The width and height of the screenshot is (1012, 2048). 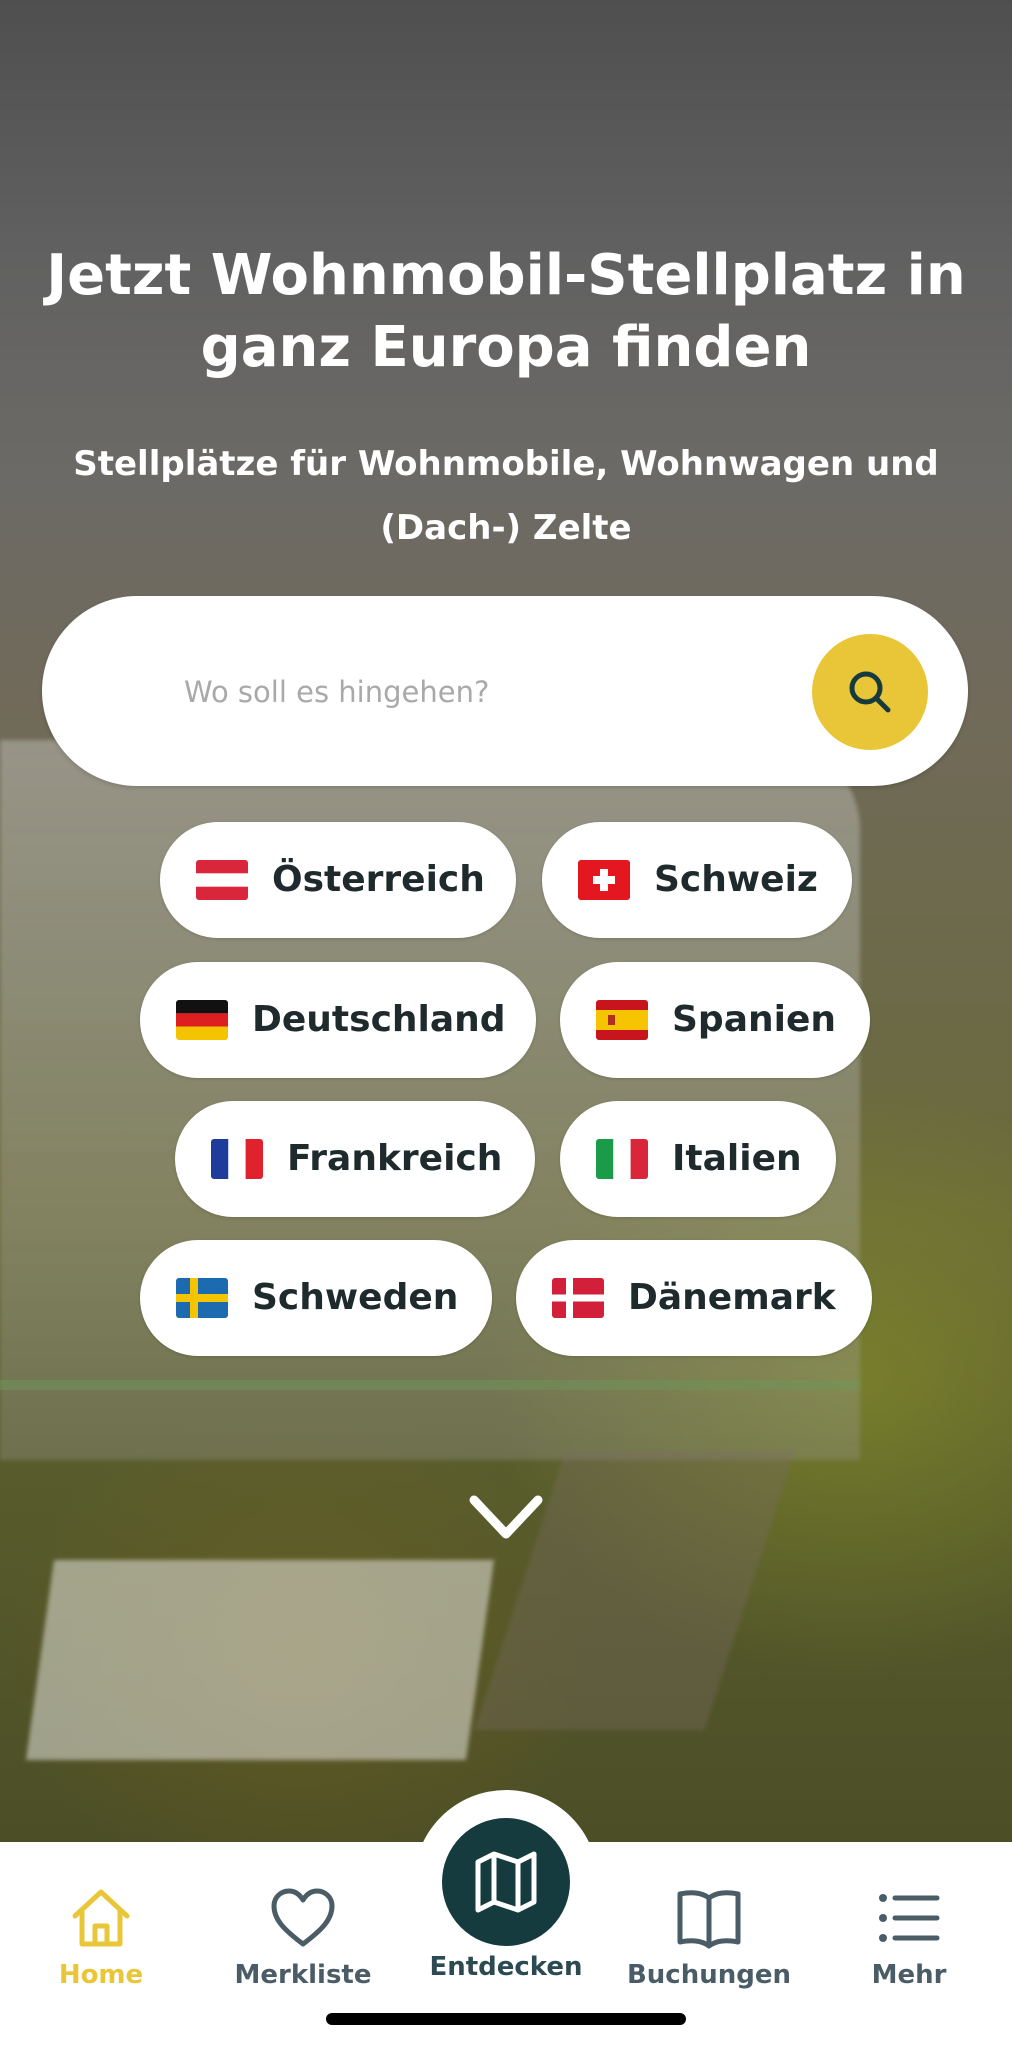 I want to click on title-line-1: Jetzt Wohnmobil-Stellplatz in, so click(x=506, y=275).